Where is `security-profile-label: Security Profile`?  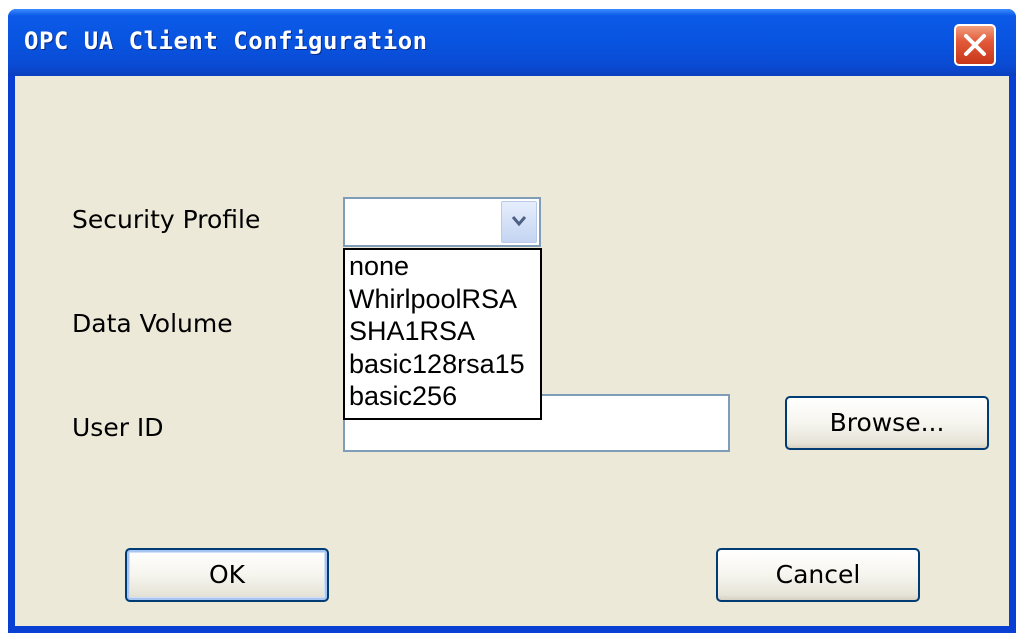
security-profile-label: Security Profile is located at coordinates (166, 219).